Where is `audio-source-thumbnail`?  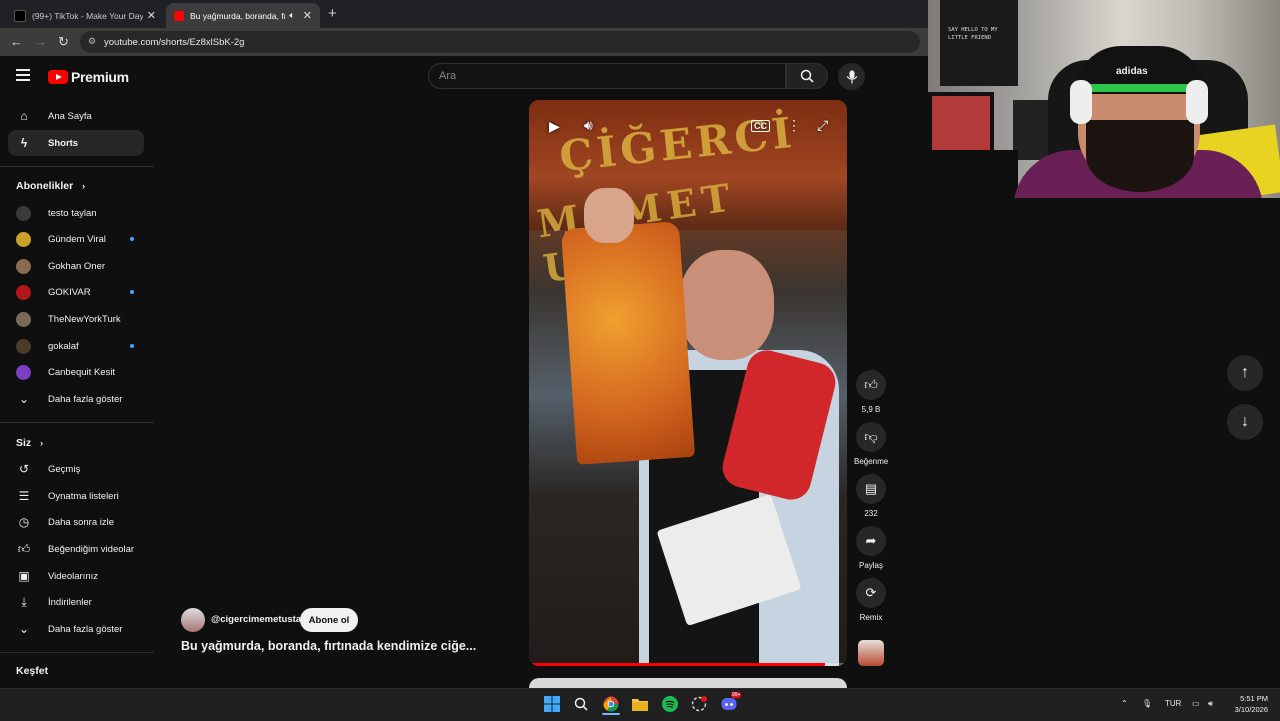
audio-source-thumbnail is located at coordinates (871, 653).